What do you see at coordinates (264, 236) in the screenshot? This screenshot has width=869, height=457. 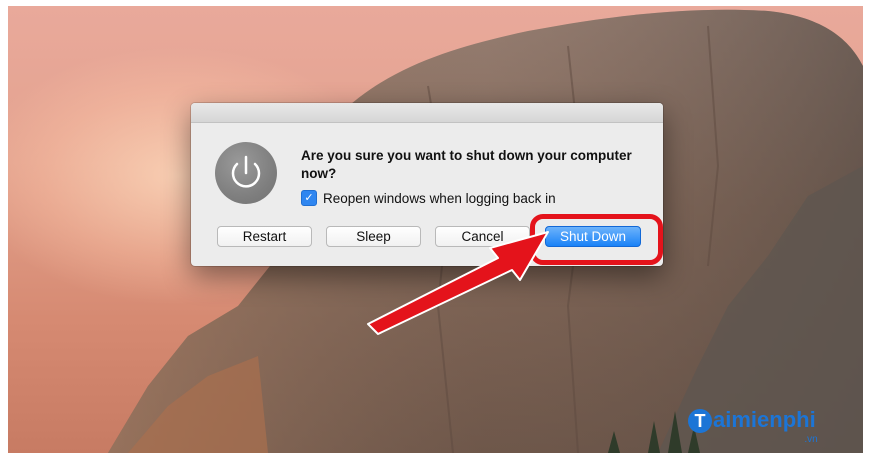 I see `restart-button: Restart` at bounding box center [264, 236].